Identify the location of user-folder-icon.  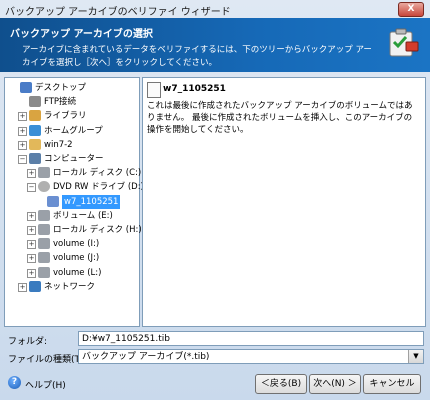
(35, 144).